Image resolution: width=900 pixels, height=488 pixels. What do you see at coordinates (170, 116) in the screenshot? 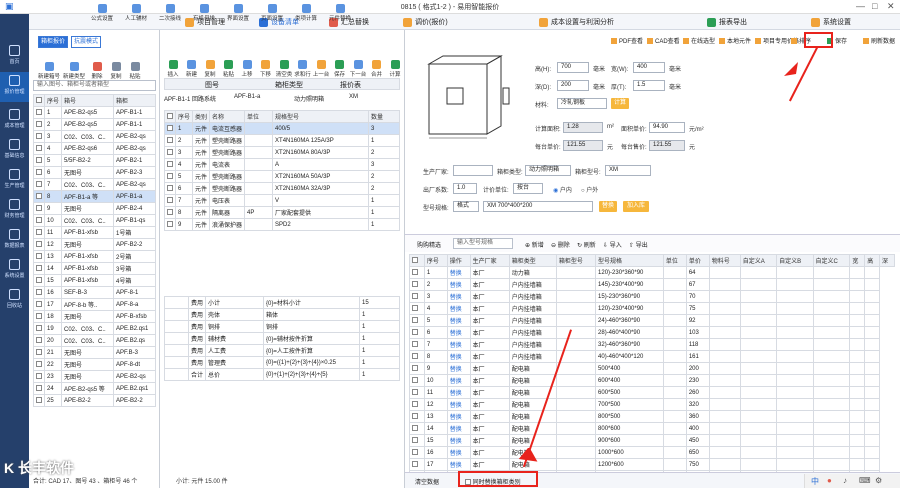
I see `select-all-checkbox` at bounding box center [170, 116].